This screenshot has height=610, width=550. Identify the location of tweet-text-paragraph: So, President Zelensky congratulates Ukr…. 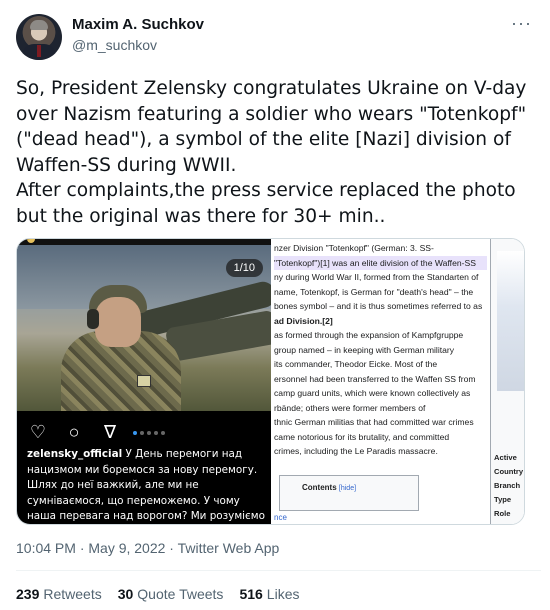
(271, 127).